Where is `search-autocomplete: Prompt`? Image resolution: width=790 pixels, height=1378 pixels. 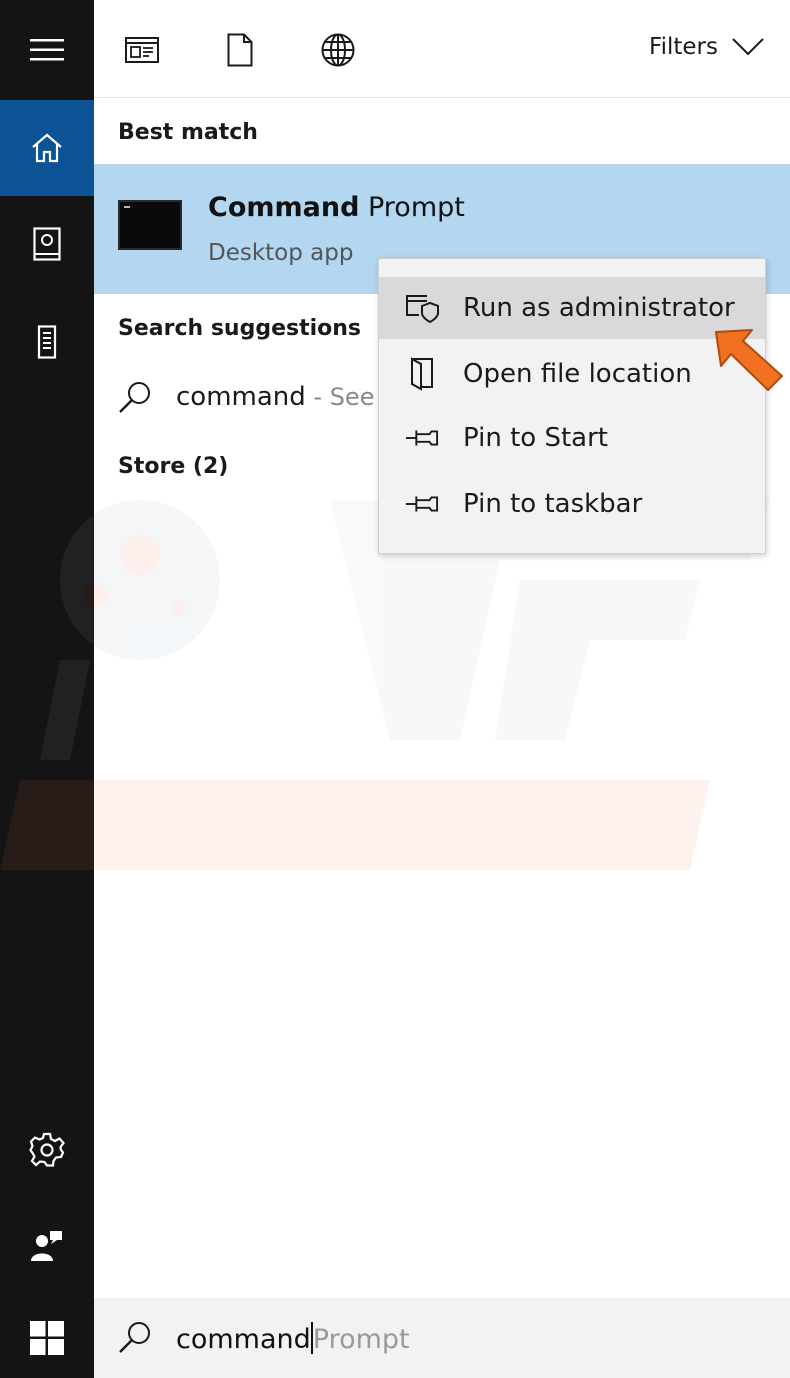
search-autocomplete: Prompt is located at coordinates (361, 1339).